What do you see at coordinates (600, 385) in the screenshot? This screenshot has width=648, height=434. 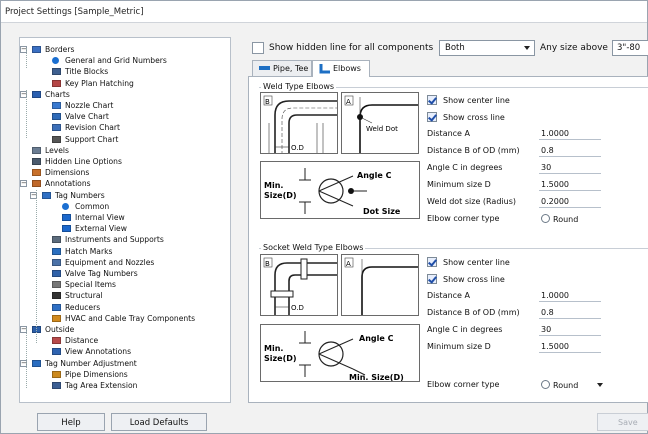 I see `chevron-down-icon` at bounding box center [600, 385].